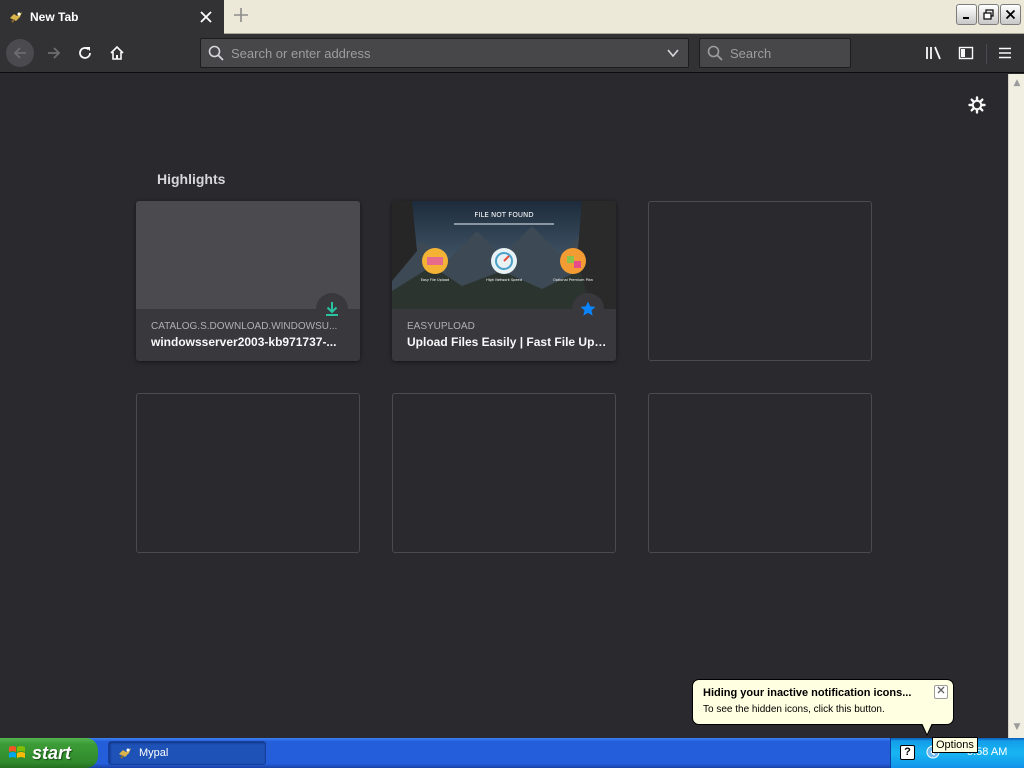  I want to click on start-button: start, so click(49, 753).